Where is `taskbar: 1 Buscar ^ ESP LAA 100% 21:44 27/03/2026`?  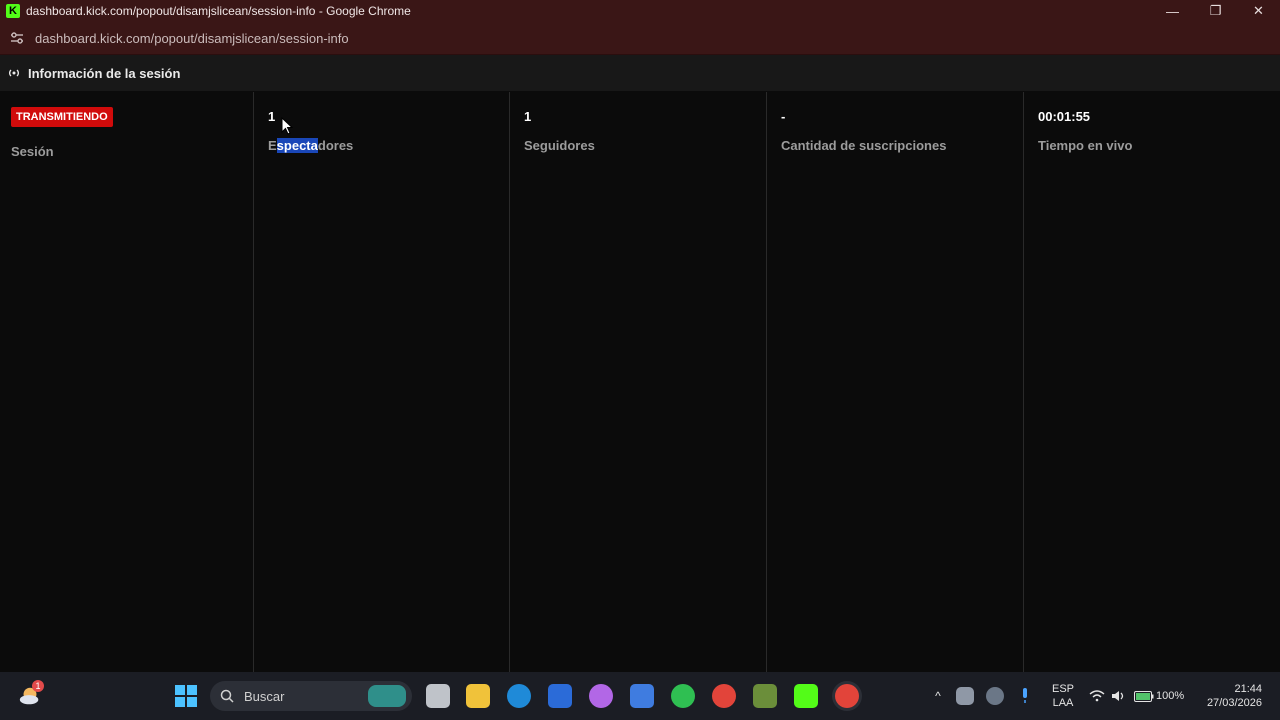
taskbar: 1 Buscar ^ ESP LAA 100% 21:44 27/03/2026 is located at coordinates (640, 696).